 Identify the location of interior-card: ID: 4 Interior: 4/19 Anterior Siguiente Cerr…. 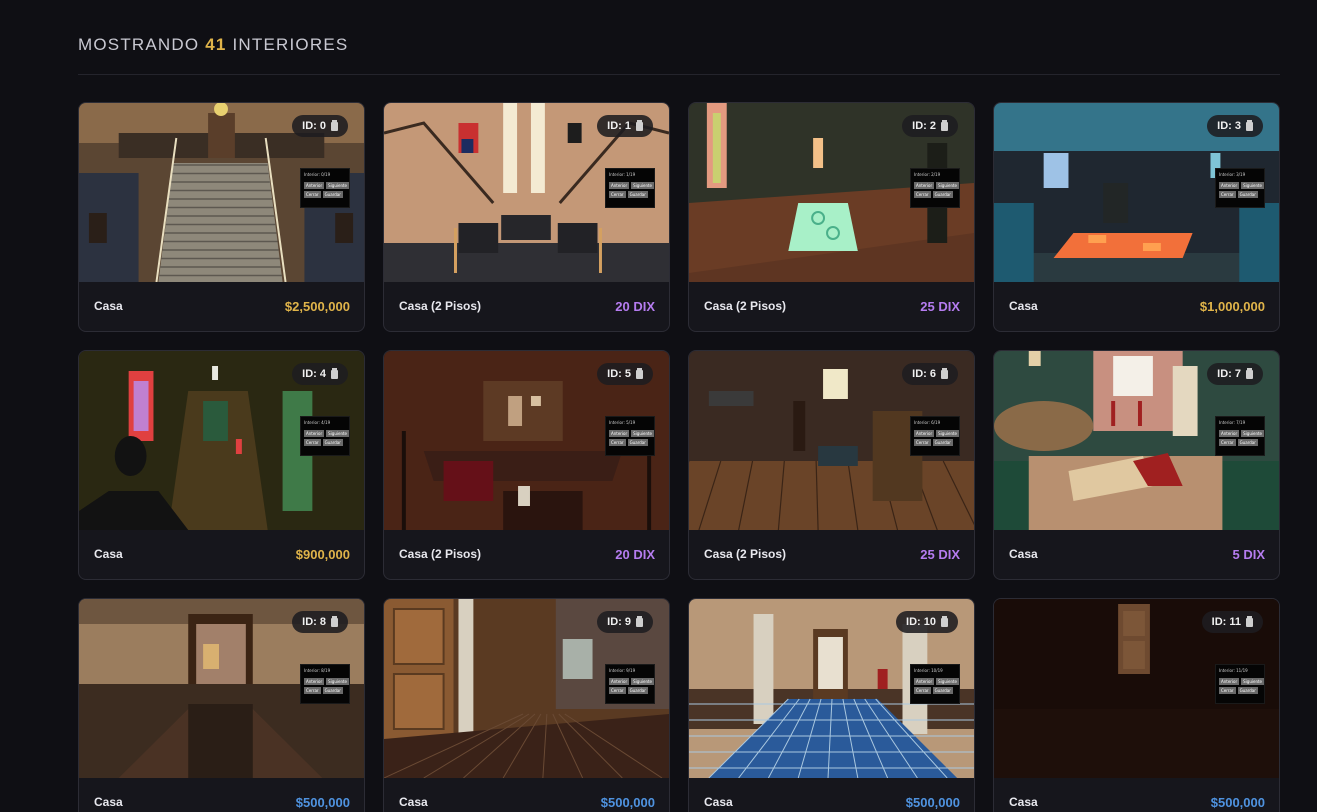
(221, 465).